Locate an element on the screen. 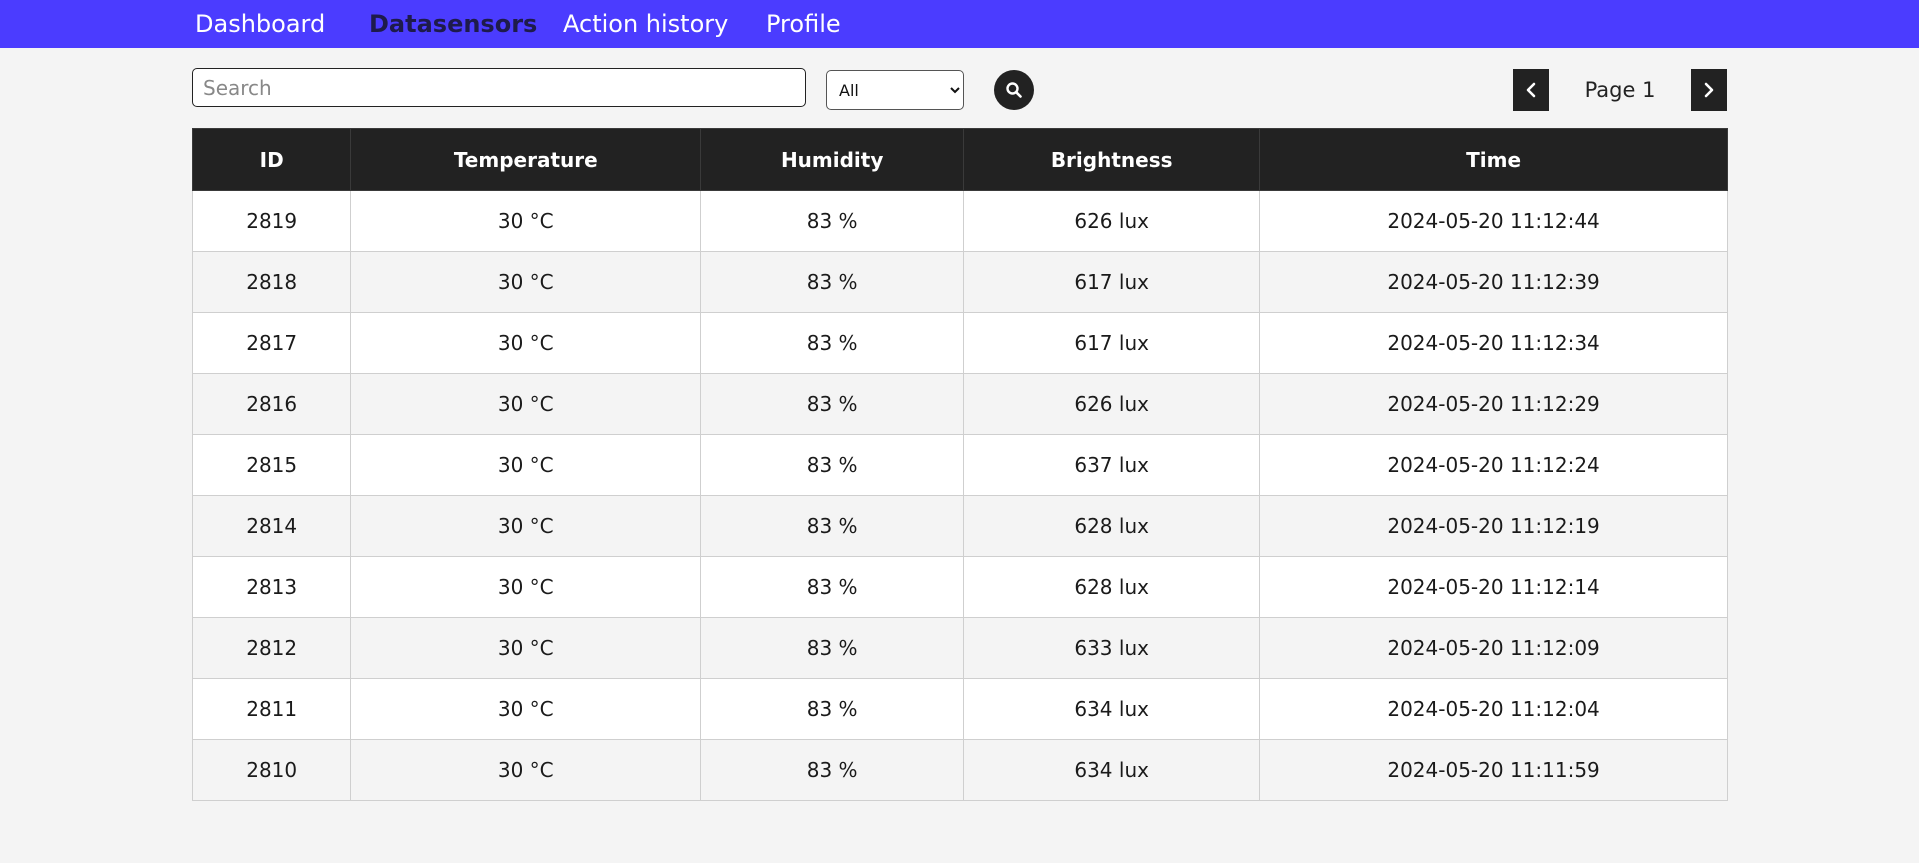 The width and height of the screenshot is (1919, 863). table-row: 2818 30 °C 83 % 617 lux 2024-05-20 11:12:39 is located at coordinates (959, 282).